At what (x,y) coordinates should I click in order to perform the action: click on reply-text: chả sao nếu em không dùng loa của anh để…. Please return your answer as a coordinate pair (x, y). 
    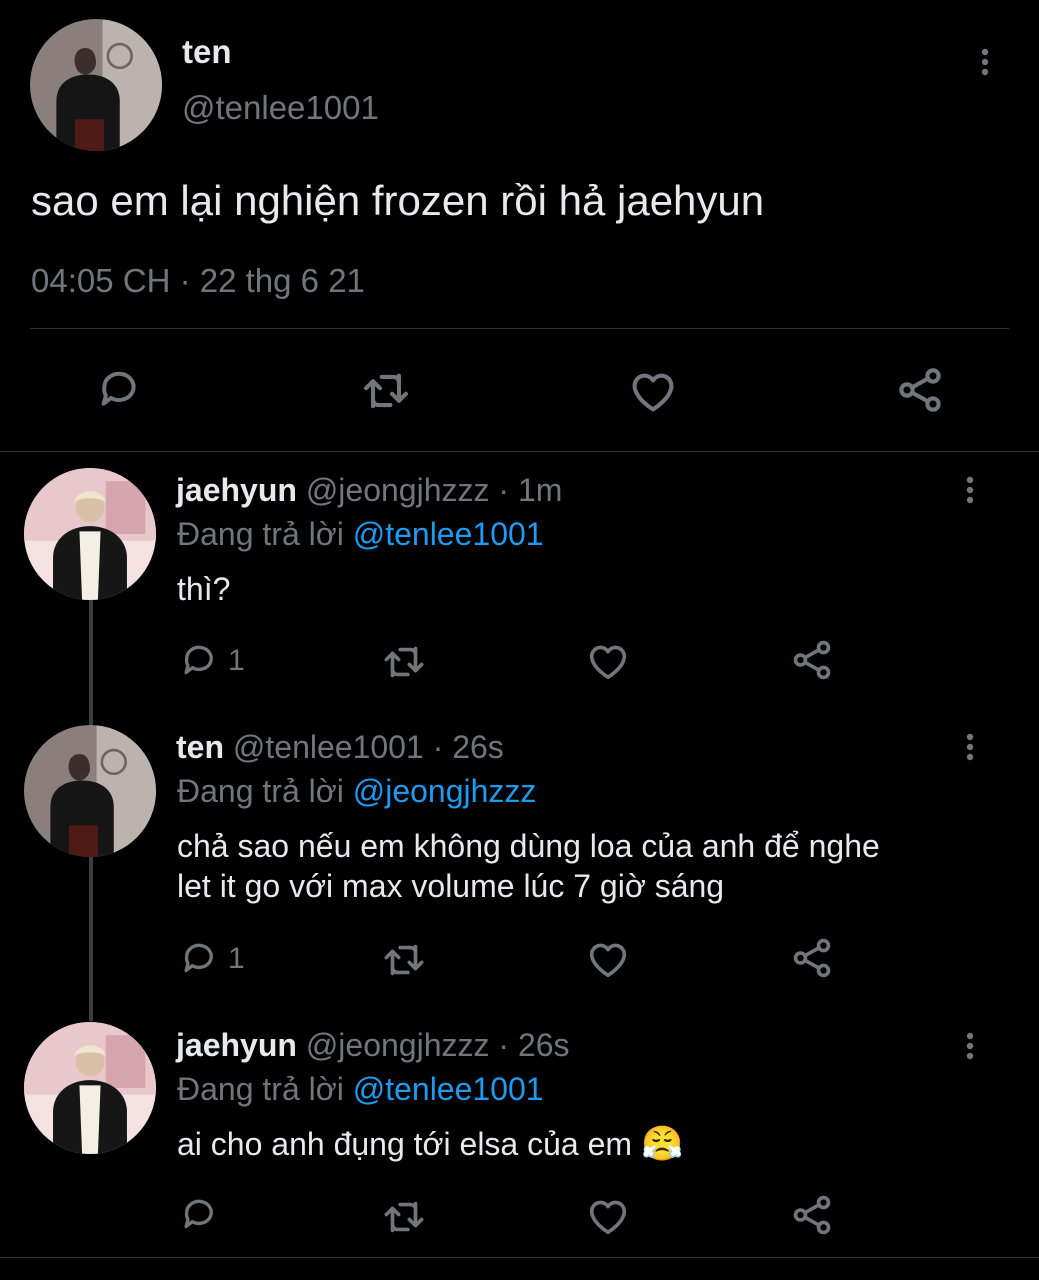
    Looking at the image, I should click on (528, 866).